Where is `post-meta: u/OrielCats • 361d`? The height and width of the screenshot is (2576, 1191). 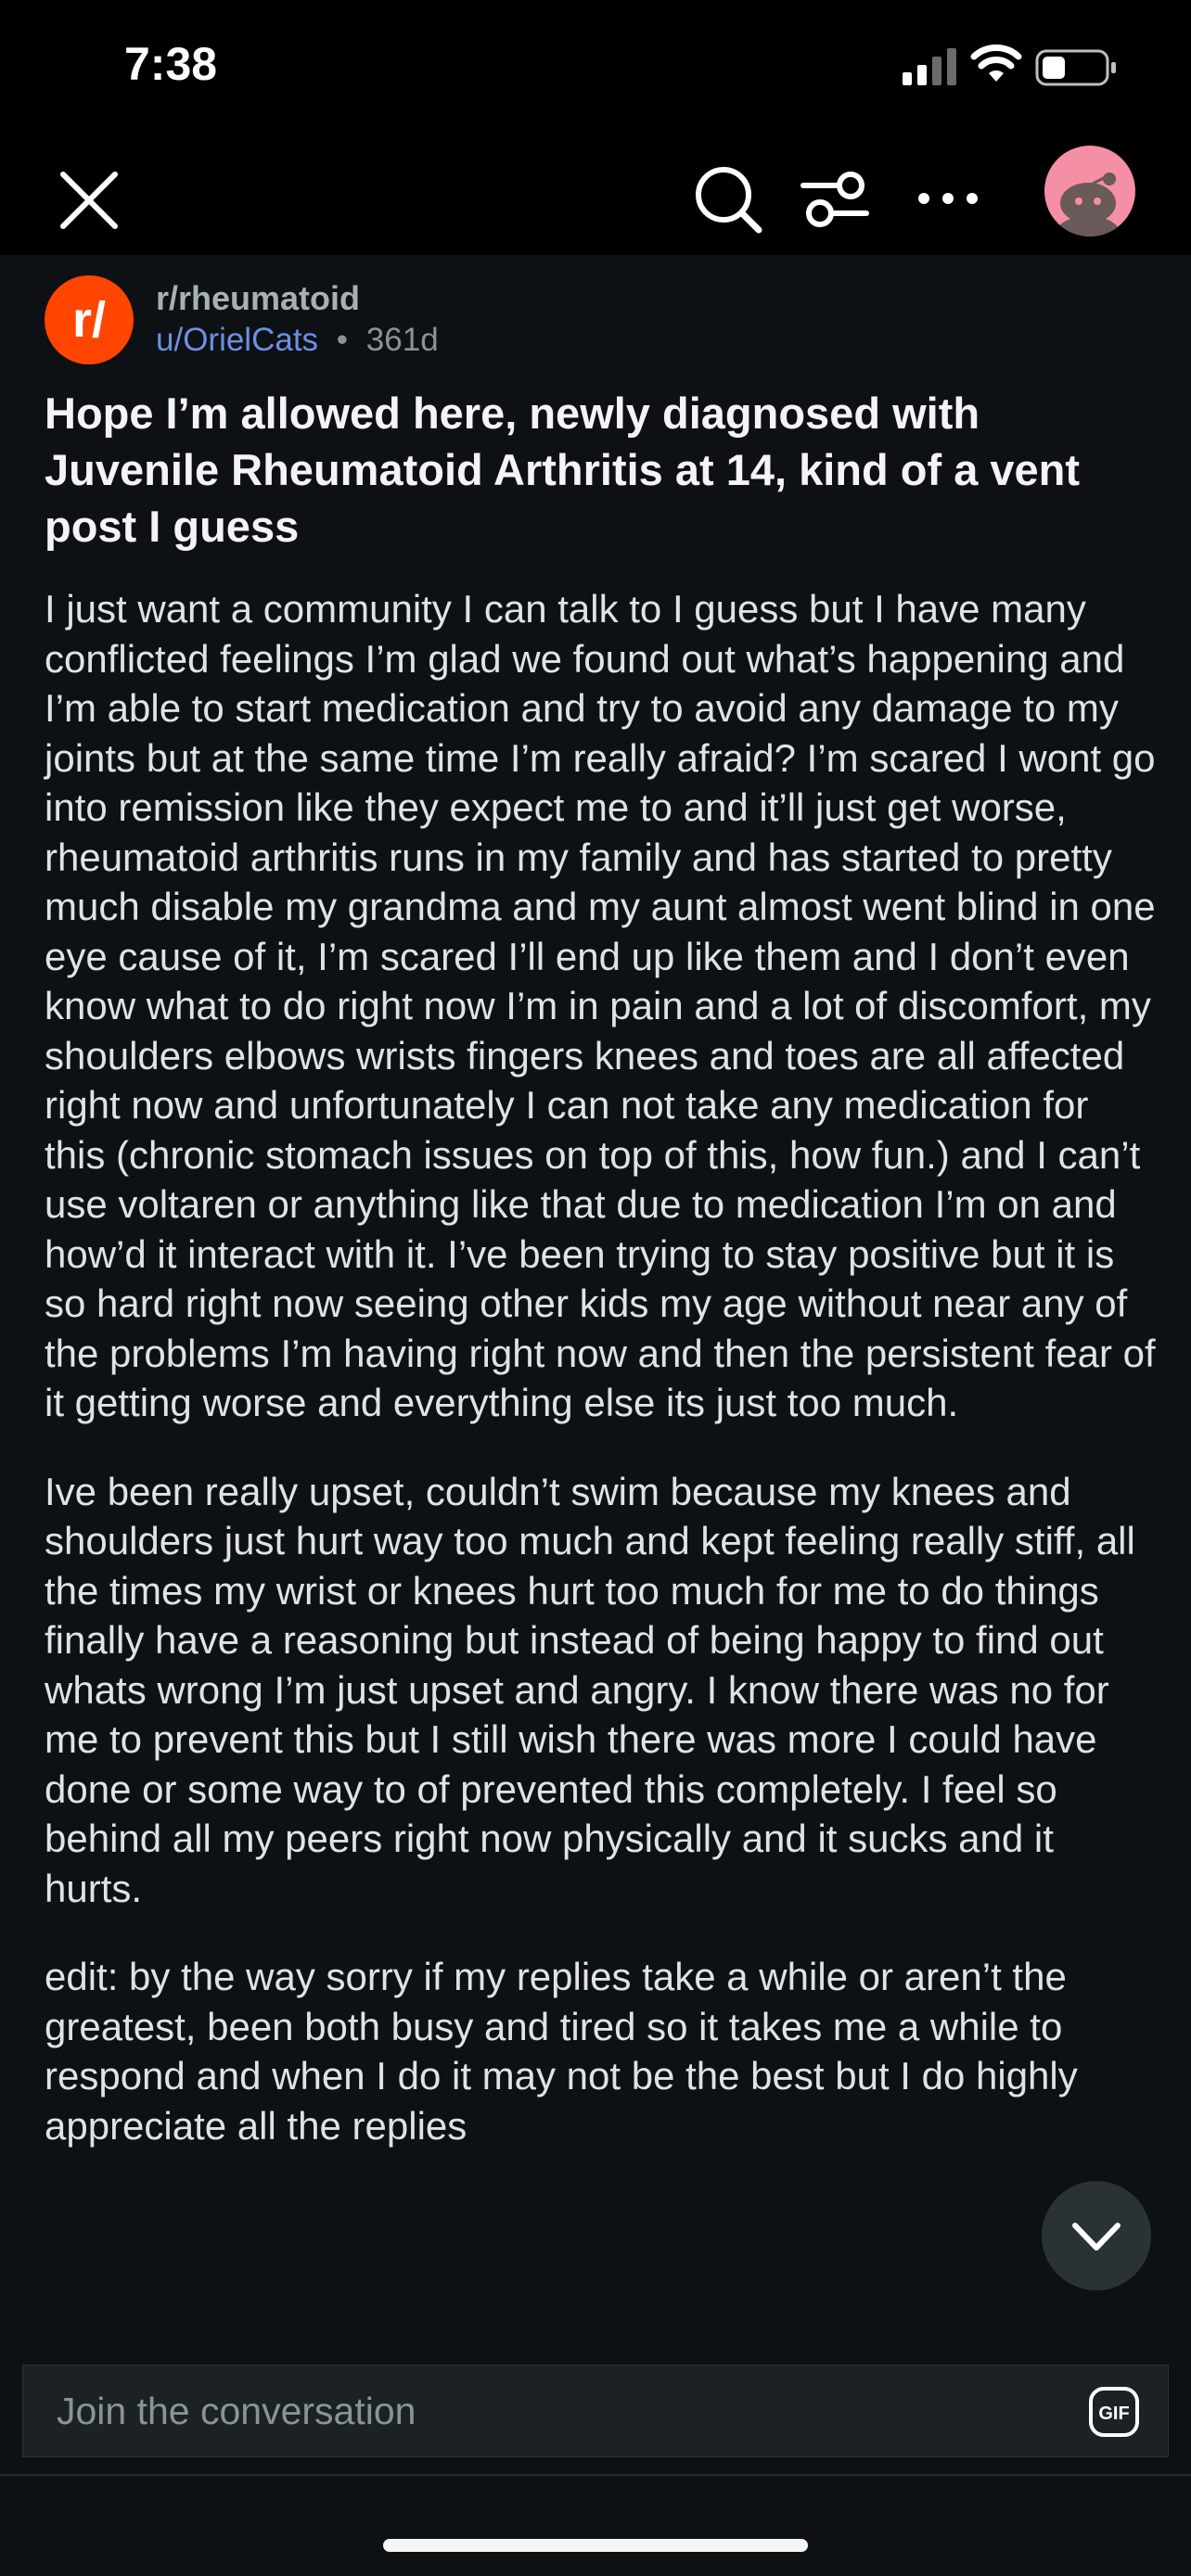 post-meta: u/OrielCats • 361d is located at coordinates (297, 341).